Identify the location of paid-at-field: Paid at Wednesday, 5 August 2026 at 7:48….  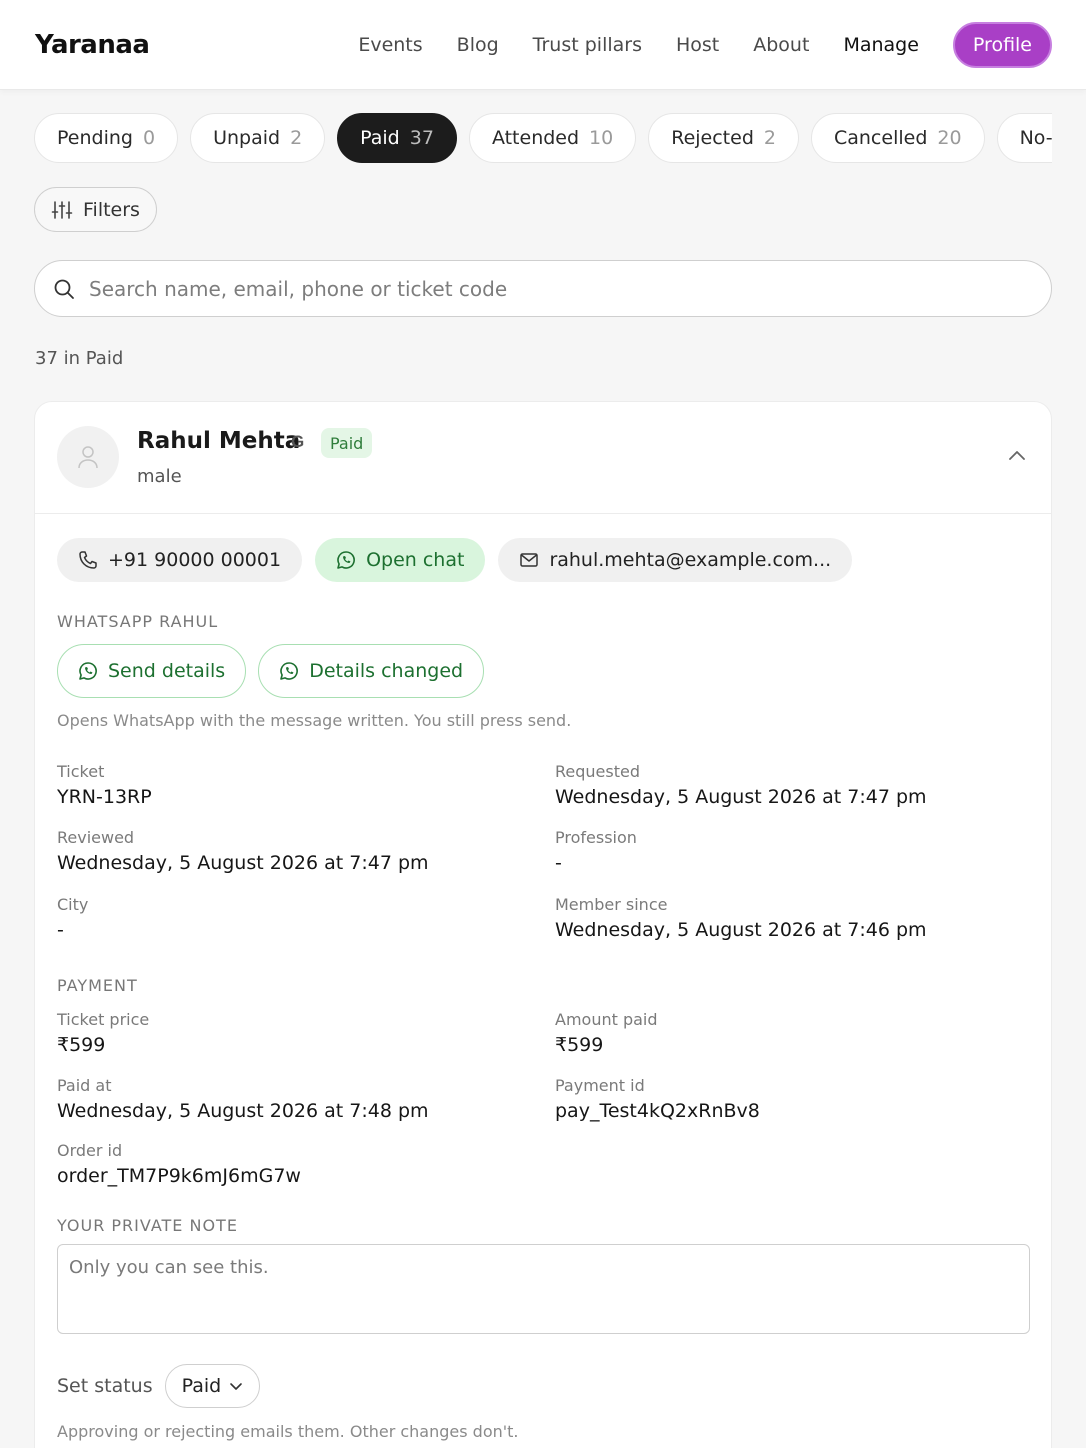
(243, 1099).